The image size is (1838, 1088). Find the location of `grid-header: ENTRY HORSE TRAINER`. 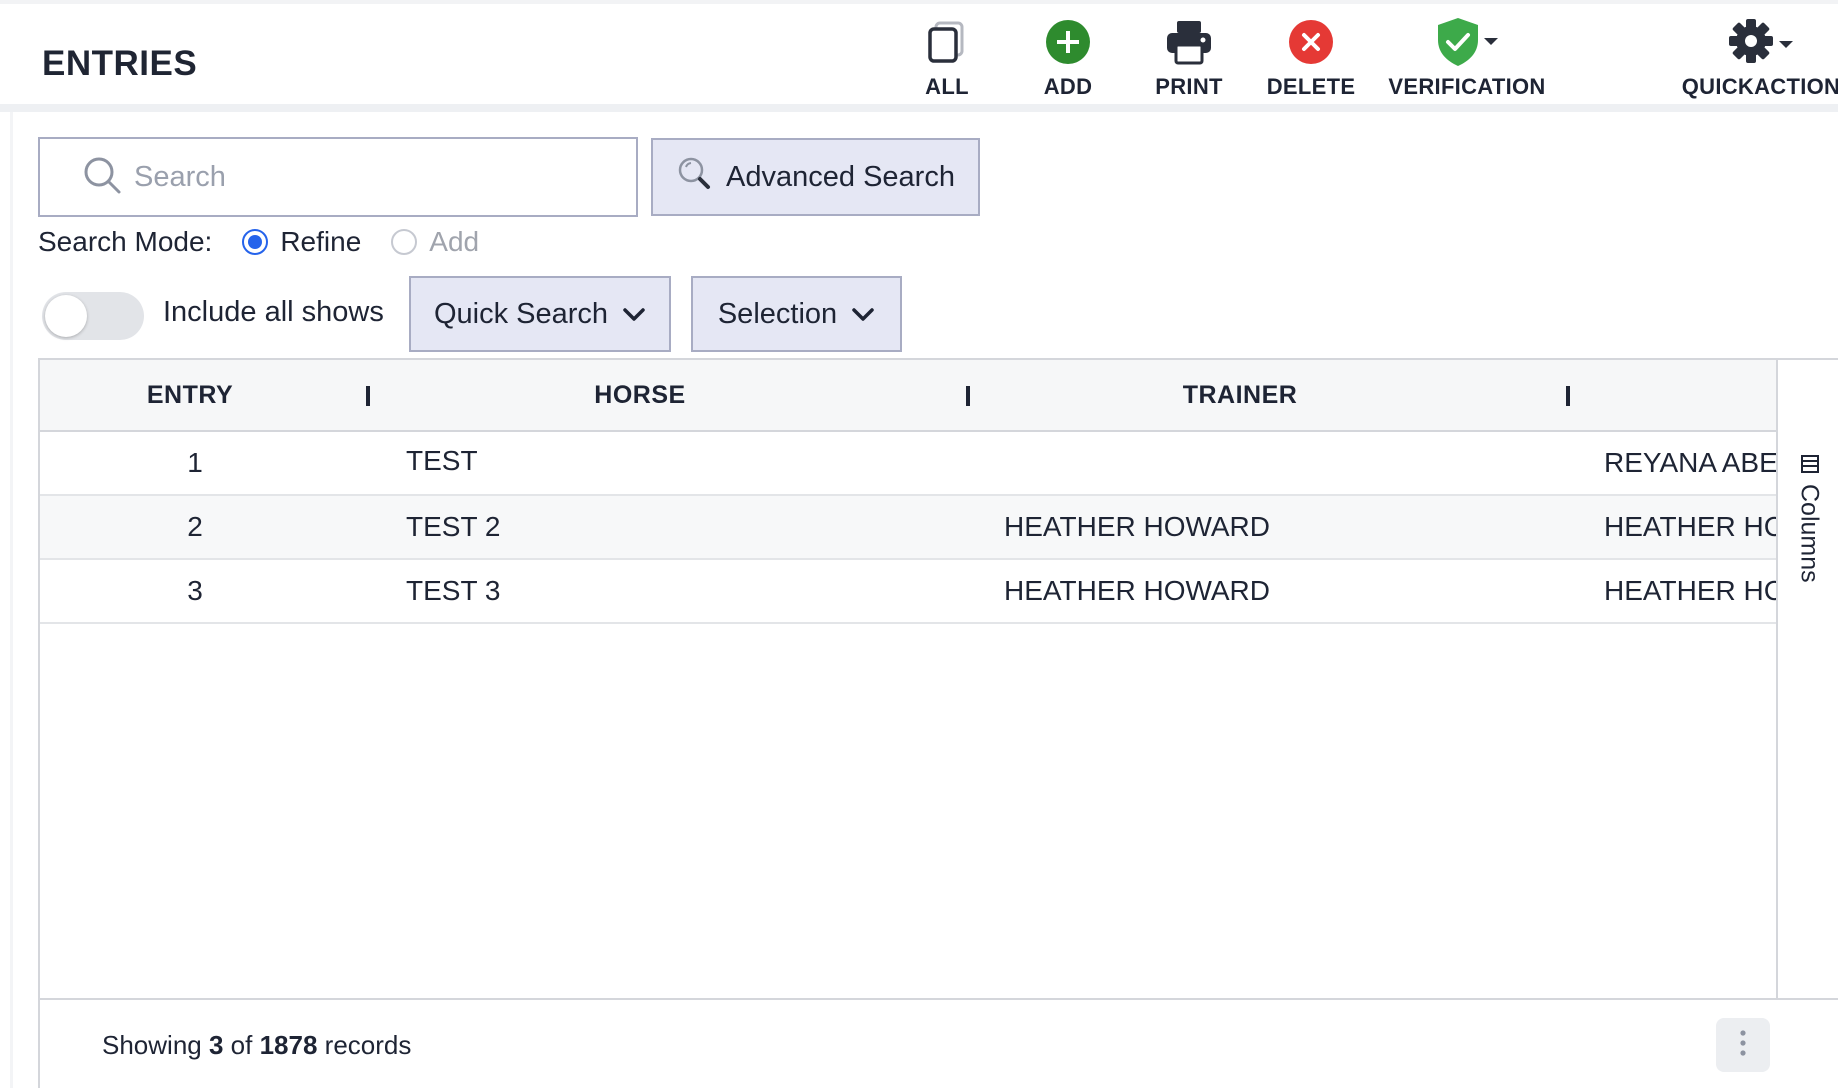

grid-header: ENTRY HORSE TRAINER is located at coordinates (908, 396).